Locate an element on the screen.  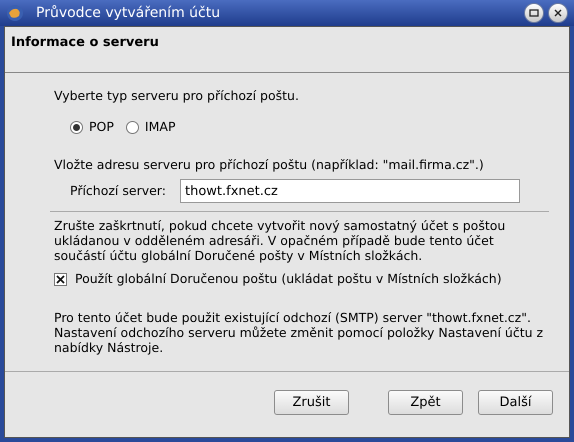
radio-option: IMAP is located at coordinates (151, 127).